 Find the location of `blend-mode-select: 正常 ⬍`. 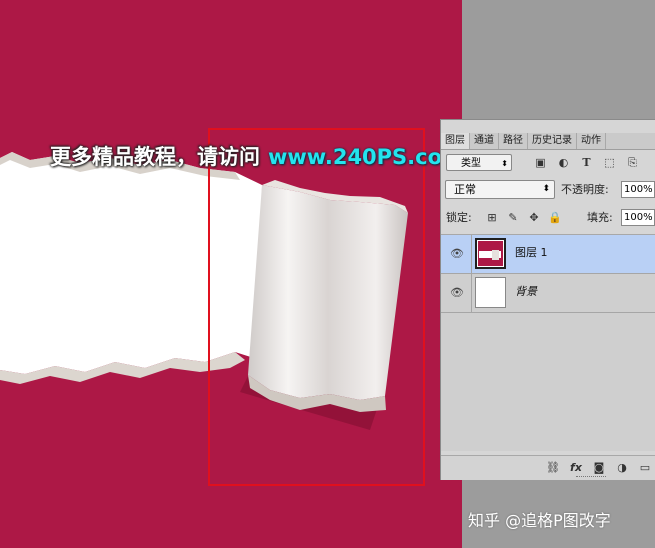

blend-mode-select: 正常 ⬍ is located at coordinates (500, 189).